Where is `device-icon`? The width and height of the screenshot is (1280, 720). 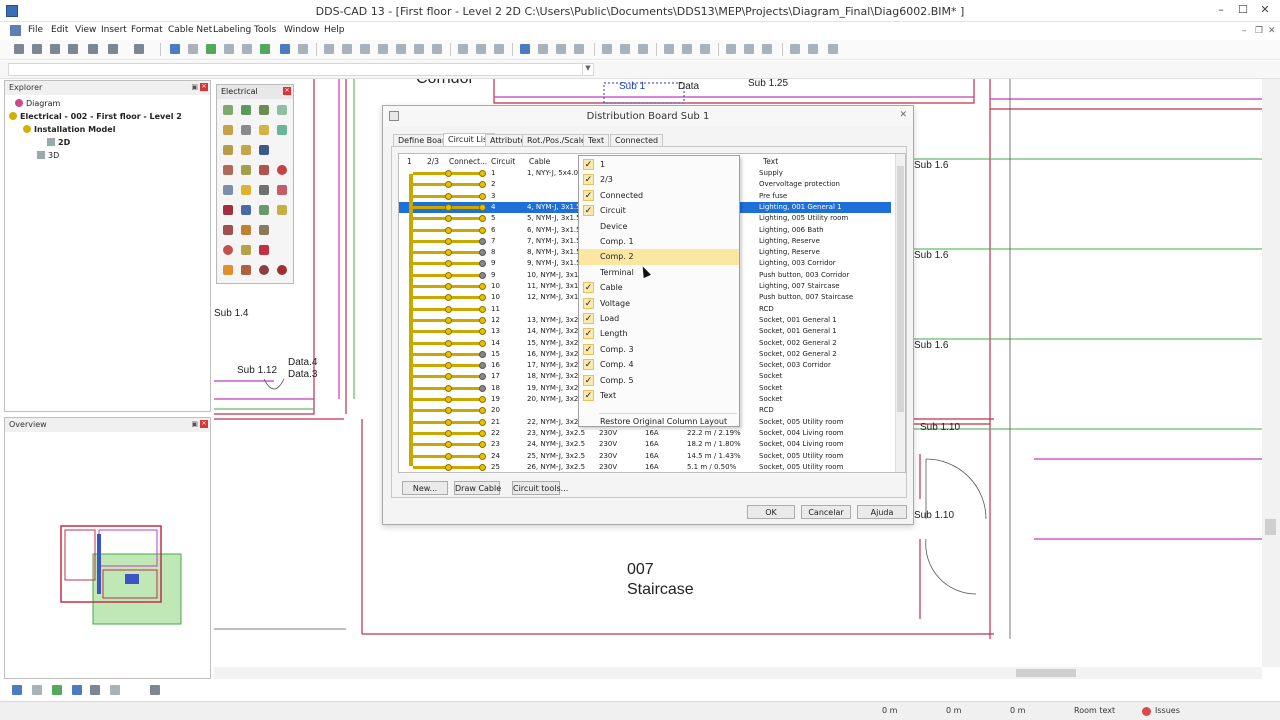 device-icon is located at coordinates (264, 150).